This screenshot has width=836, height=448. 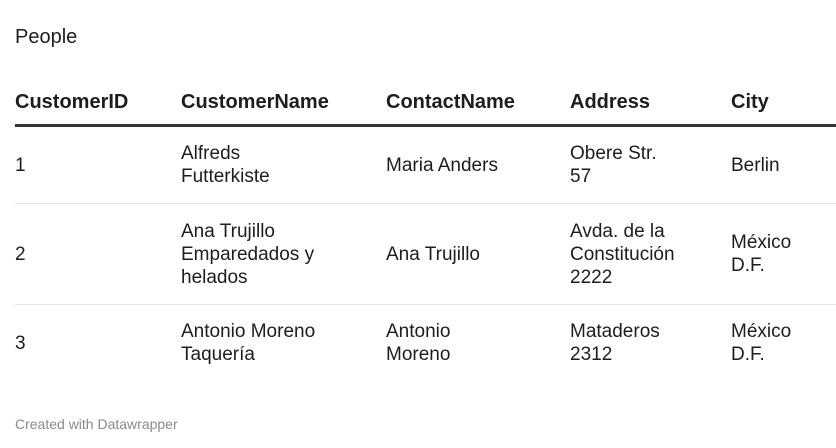 What do you see at coordinates (20, 343) in the screenshot?
I see `cell-text: 3` at bounding box center [20, 343].